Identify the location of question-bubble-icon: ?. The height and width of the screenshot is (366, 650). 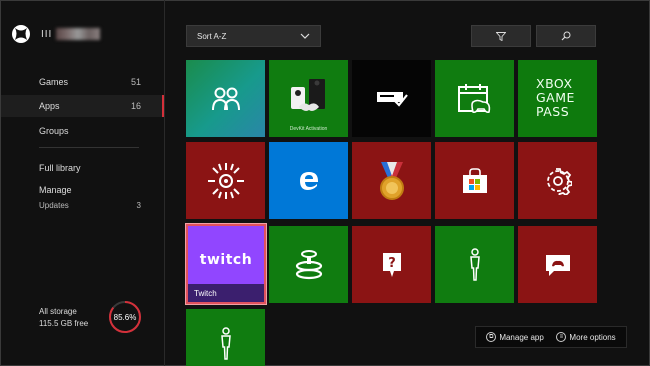
(391, 264).